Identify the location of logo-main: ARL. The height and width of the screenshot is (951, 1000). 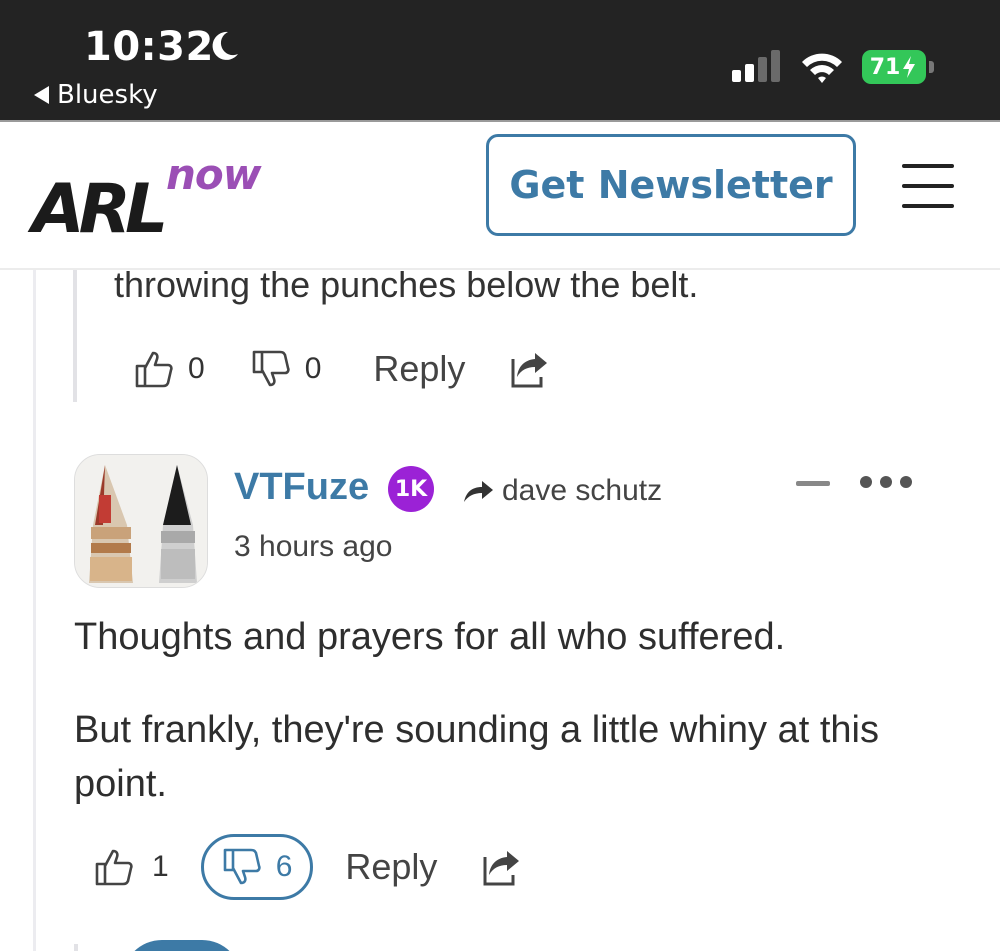
(100, 209).